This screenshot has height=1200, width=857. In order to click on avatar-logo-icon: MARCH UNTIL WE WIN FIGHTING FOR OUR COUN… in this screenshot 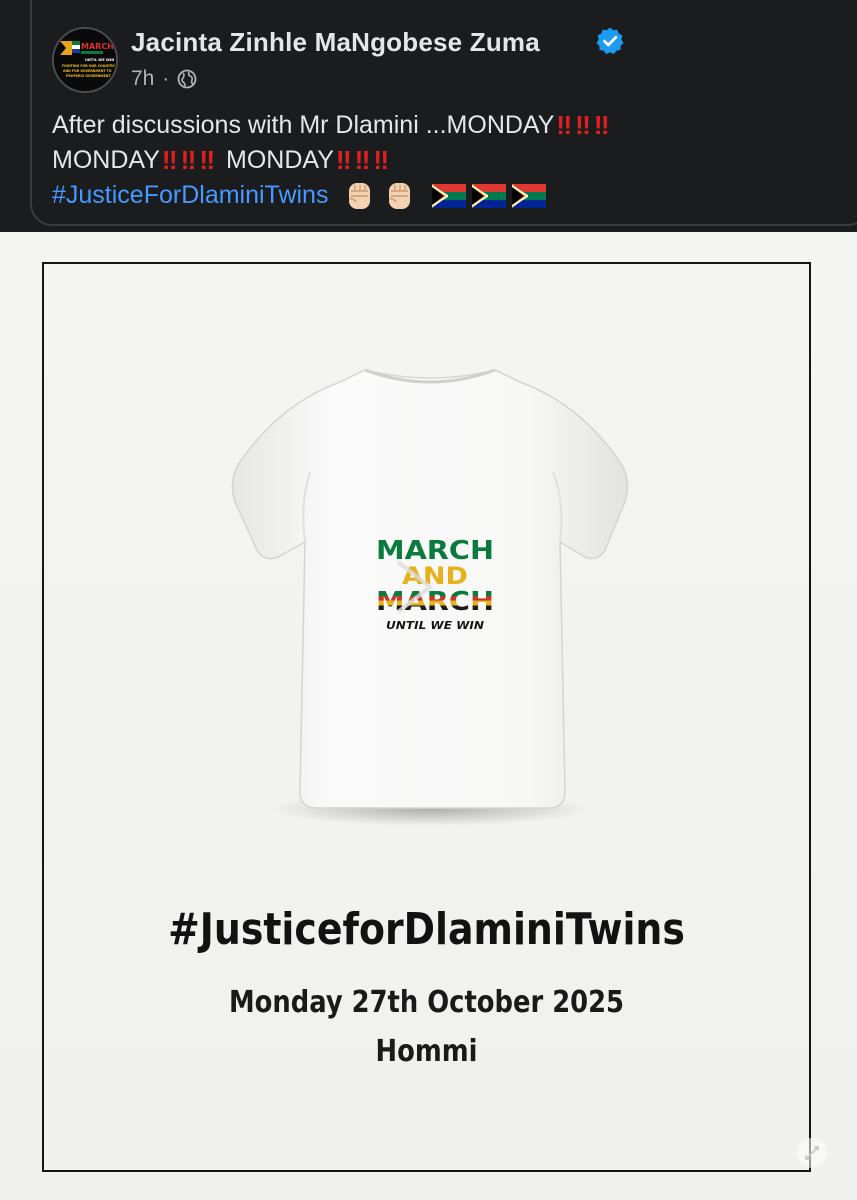, I will do `click(85, 60)`.